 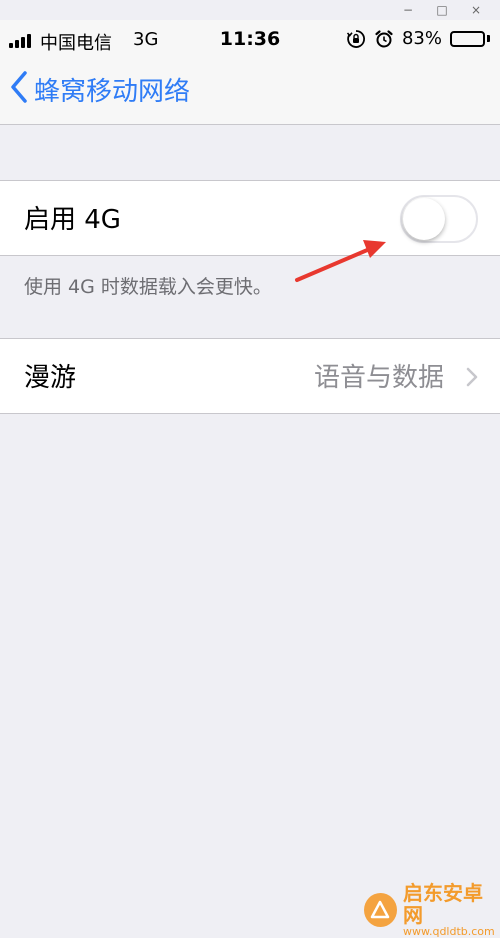 I want to click on enable-4g-label: 启用 4G, so click(x=72, y=220).